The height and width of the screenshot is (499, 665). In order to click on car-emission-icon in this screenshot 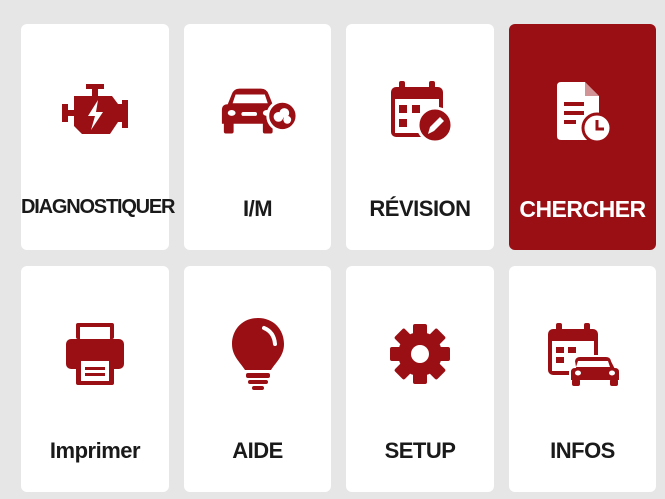, I will do `click(258, 112)`.